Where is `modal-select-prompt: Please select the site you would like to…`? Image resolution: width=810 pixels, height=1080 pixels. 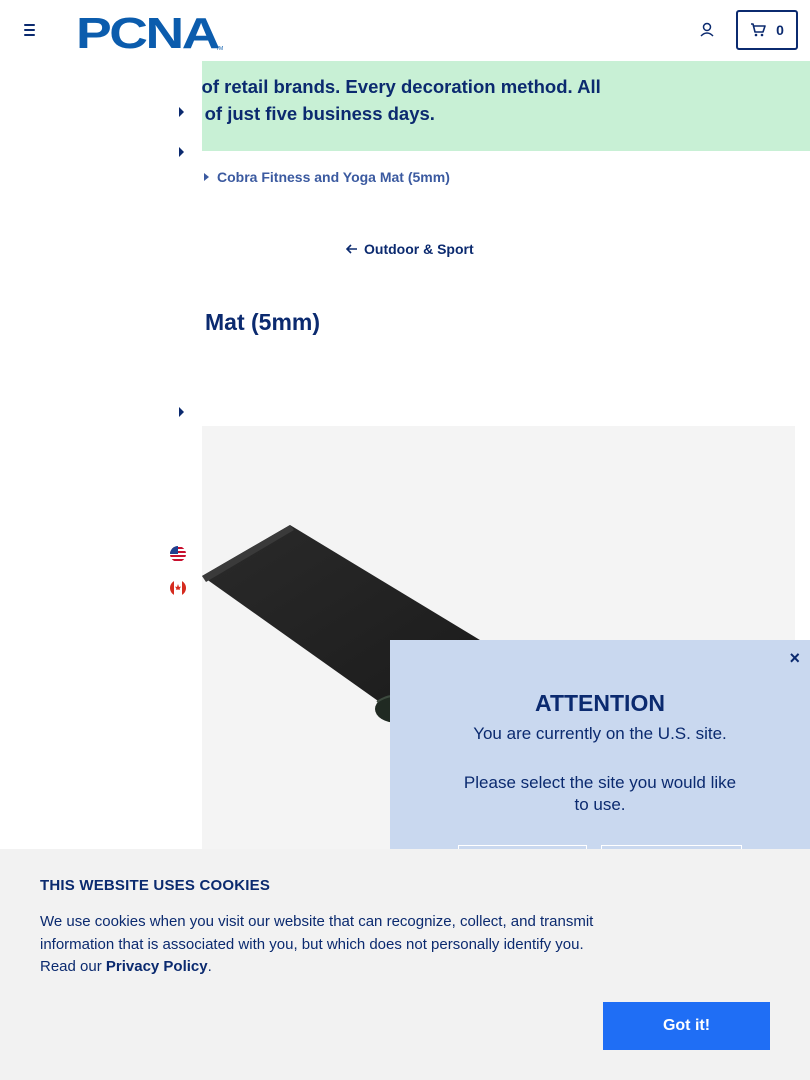 modal-select-prompt: Please select the site you would like to… is located at coordinates (600, 793).